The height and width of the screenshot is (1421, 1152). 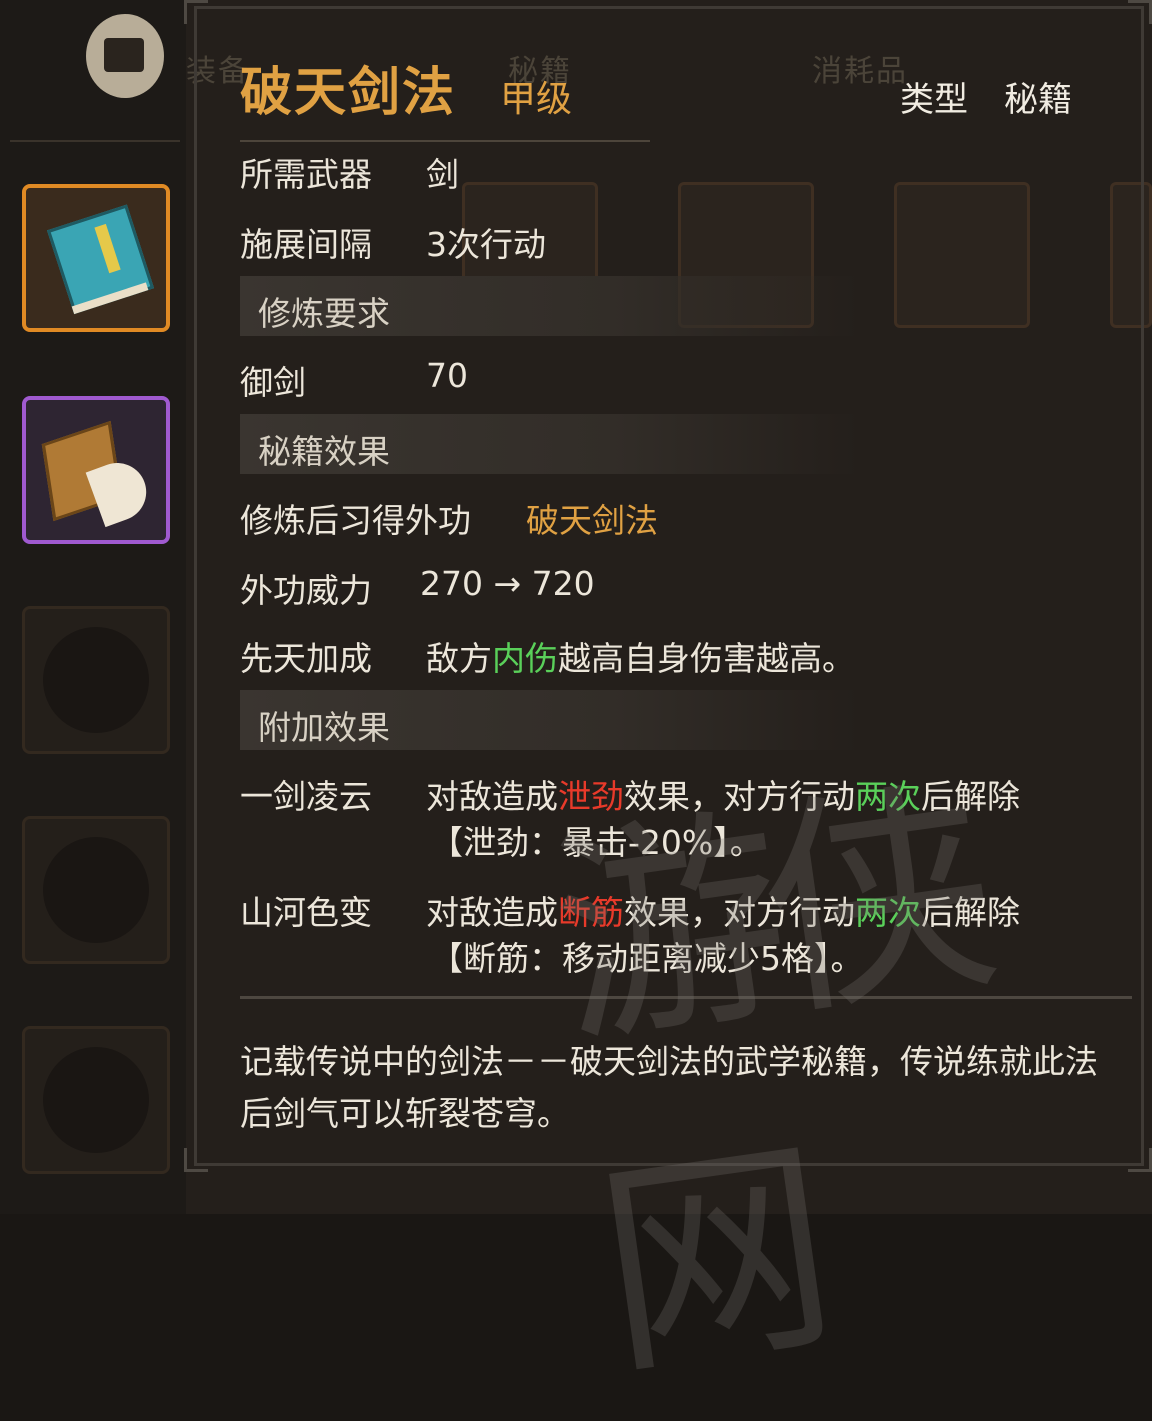 I want to click on item-description: 记载传说中的剑法－－破天剑法的武学秘籍，传说练就此法后剑气可以斩裂苍穹。, so click(x=669, y=1087).